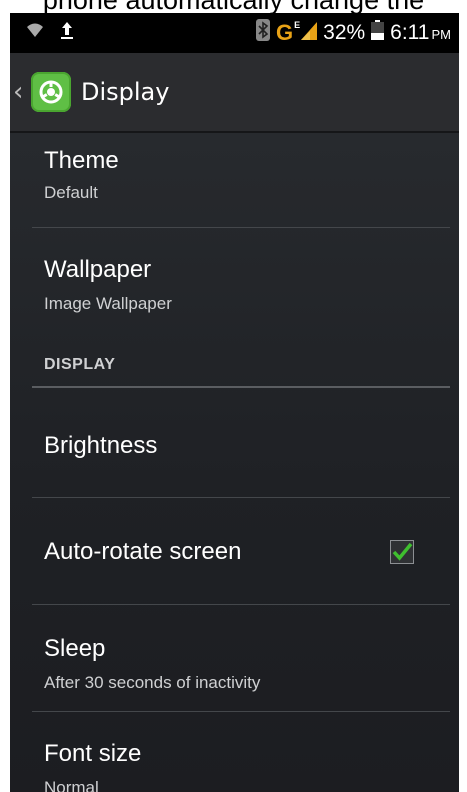 The width and height of the screenshot is (467, 792). I want to click on clock: 6:11 PM, so click(420, 33).